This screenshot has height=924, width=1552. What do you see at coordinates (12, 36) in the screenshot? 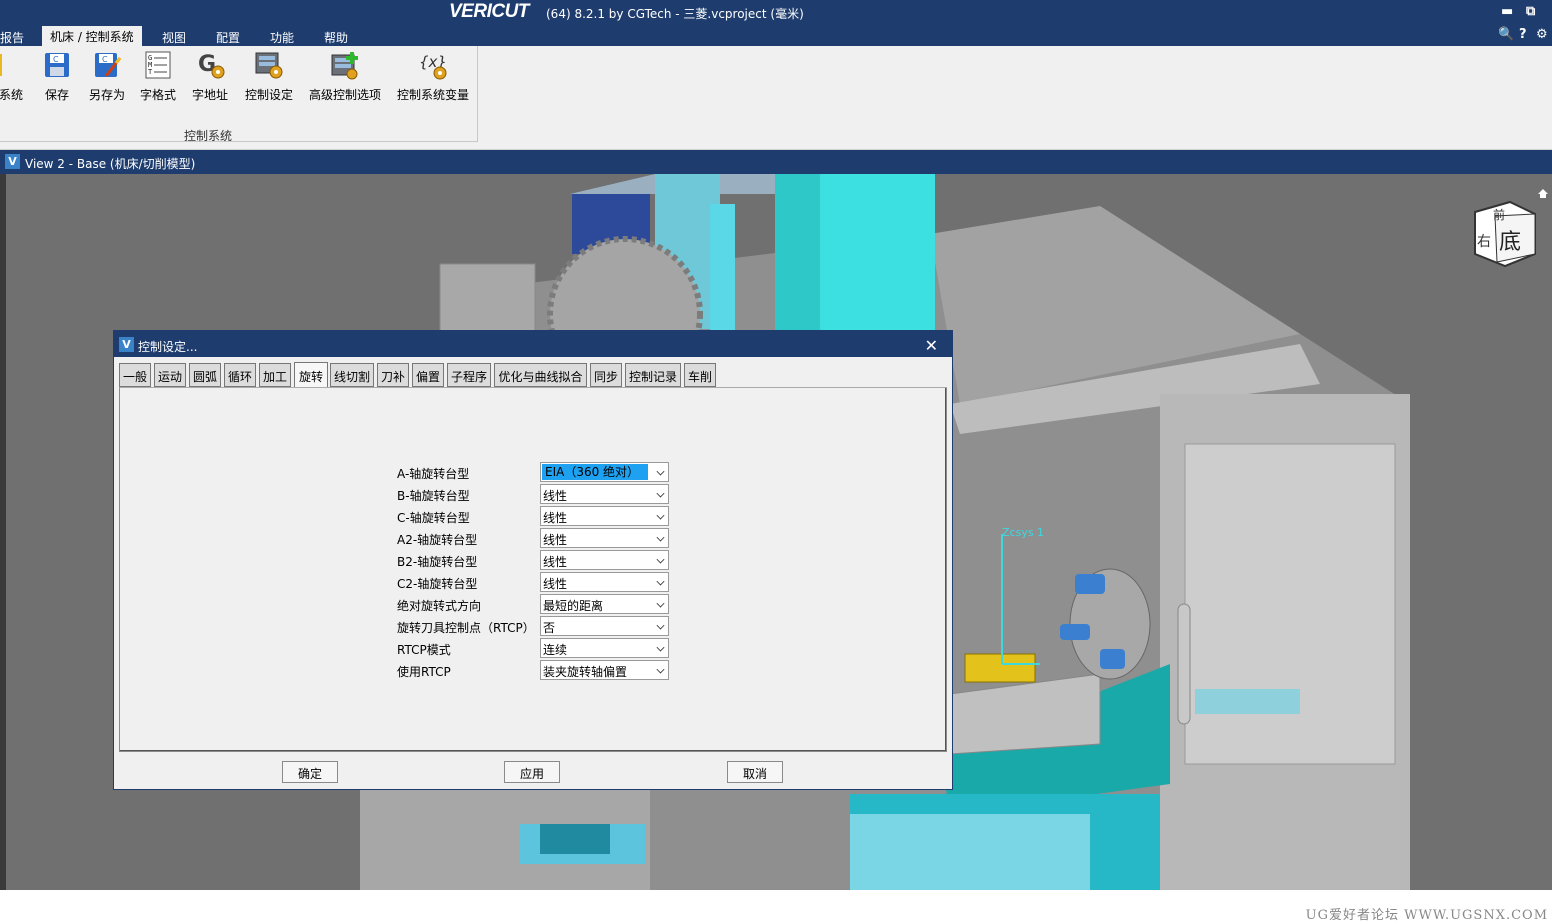
I see `menu-report: 报告` at bounding box center [12, 36].